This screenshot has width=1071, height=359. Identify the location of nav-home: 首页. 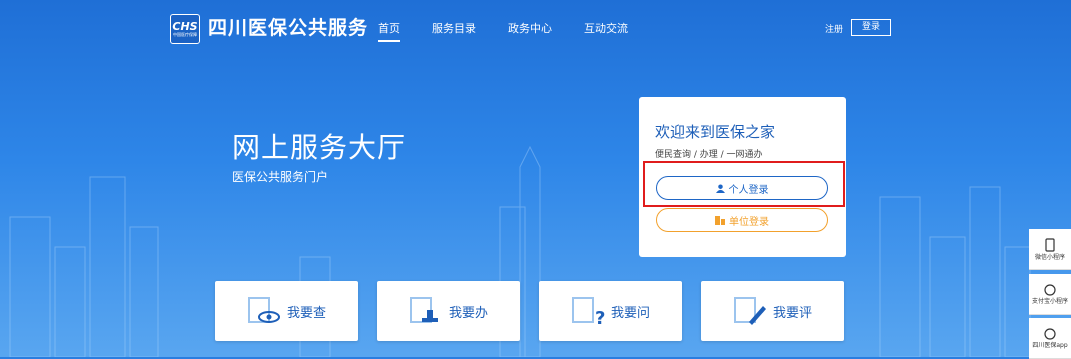
(389, 31).